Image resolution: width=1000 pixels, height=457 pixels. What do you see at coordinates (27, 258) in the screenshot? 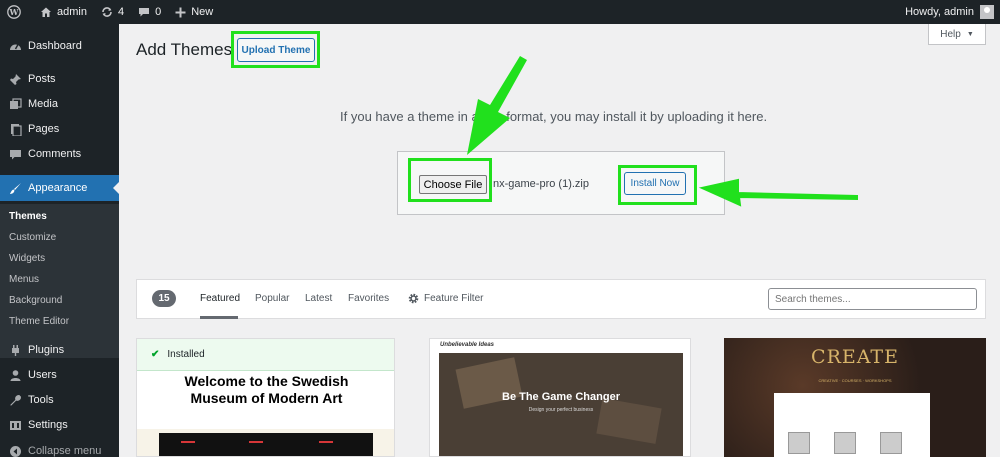
I see `submenu-widgets: Widgets` at bounding box center [27, 258].